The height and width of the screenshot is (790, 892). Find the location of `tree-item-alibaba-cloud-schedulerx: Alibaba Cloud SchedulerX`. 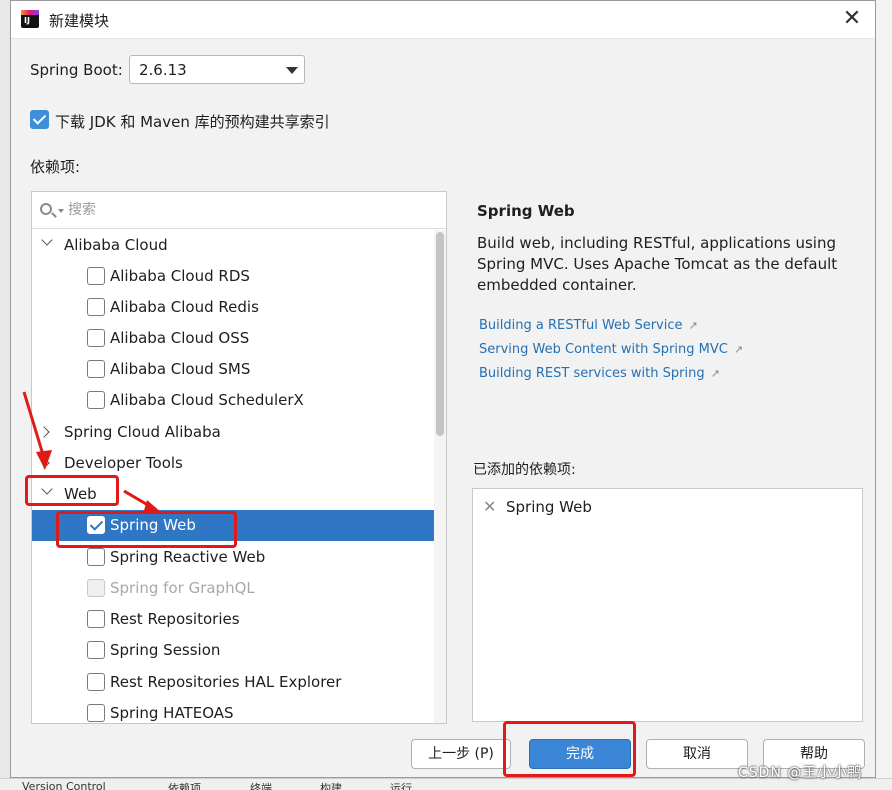

tree-item-alibaba-cloud-schedulerx: Alibaba Cloud SchedulerX is located at coordinates (239, 400).